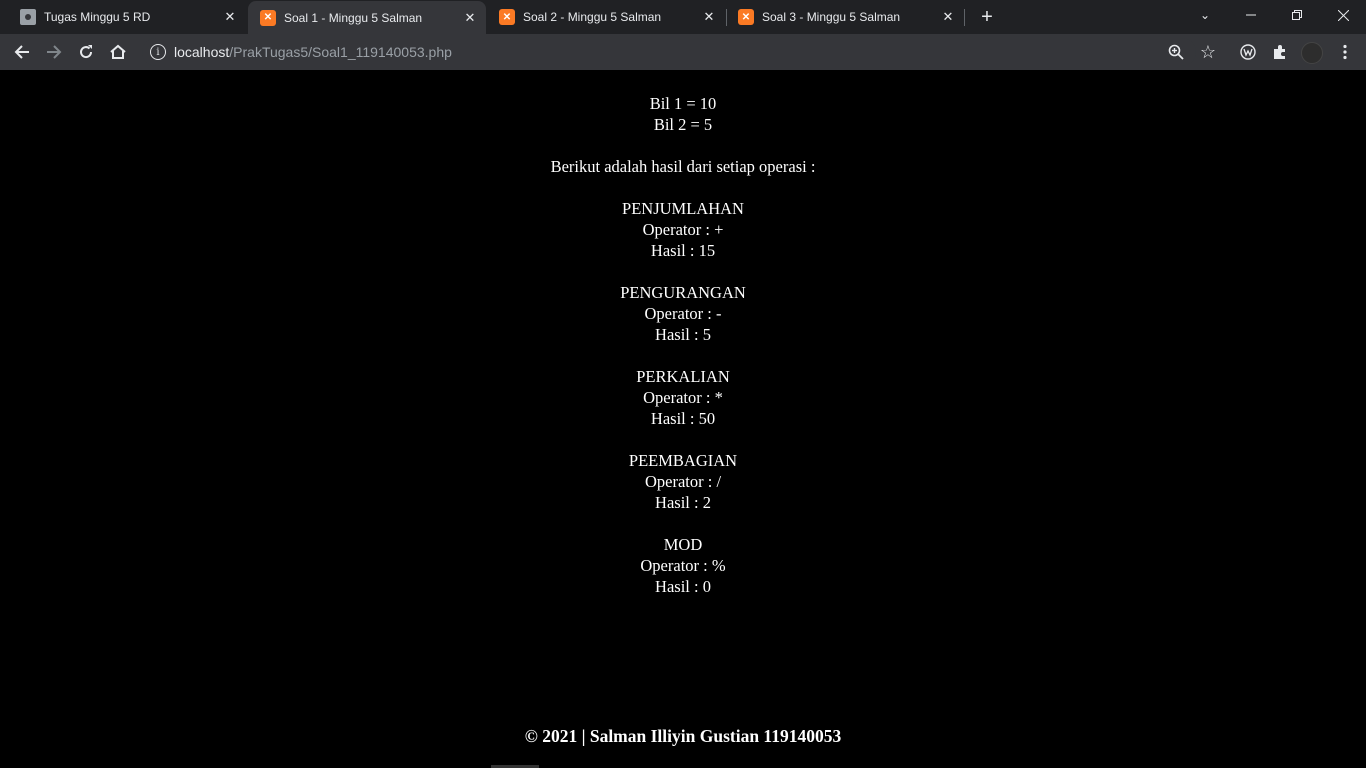 The image size is (1366, 768). I want to click on puzzle-icon, so click(1279, 52).